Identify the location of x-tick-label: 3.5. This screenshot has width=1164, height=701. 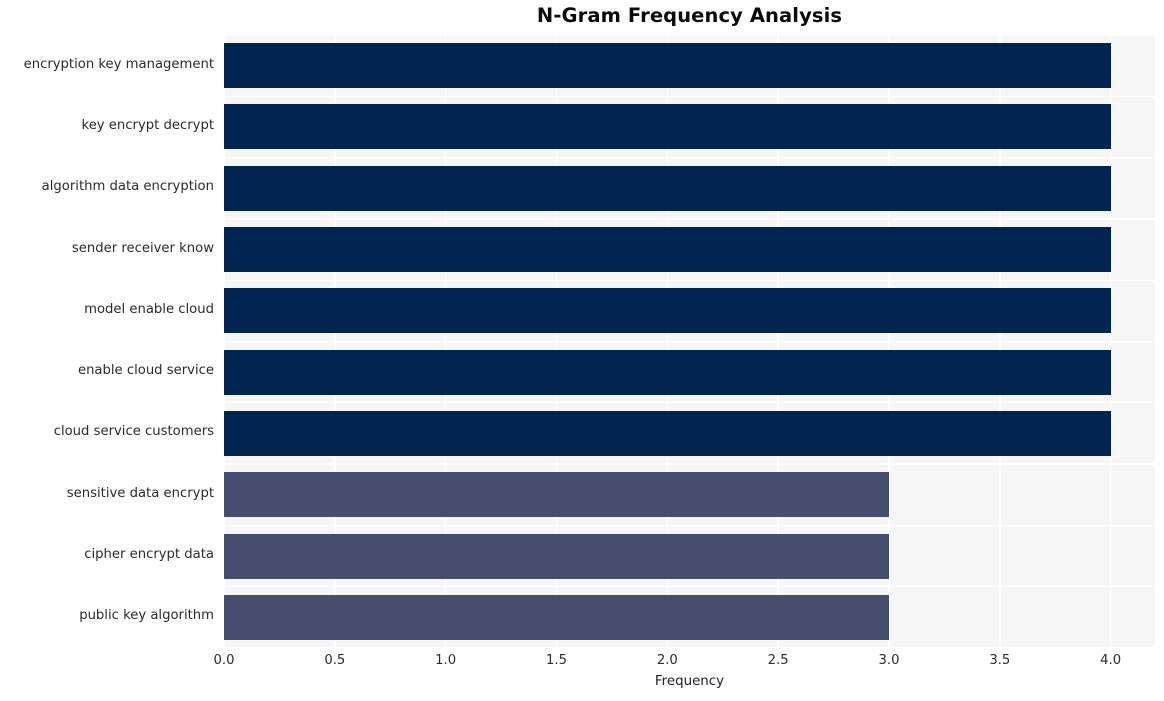
(1000, 660).